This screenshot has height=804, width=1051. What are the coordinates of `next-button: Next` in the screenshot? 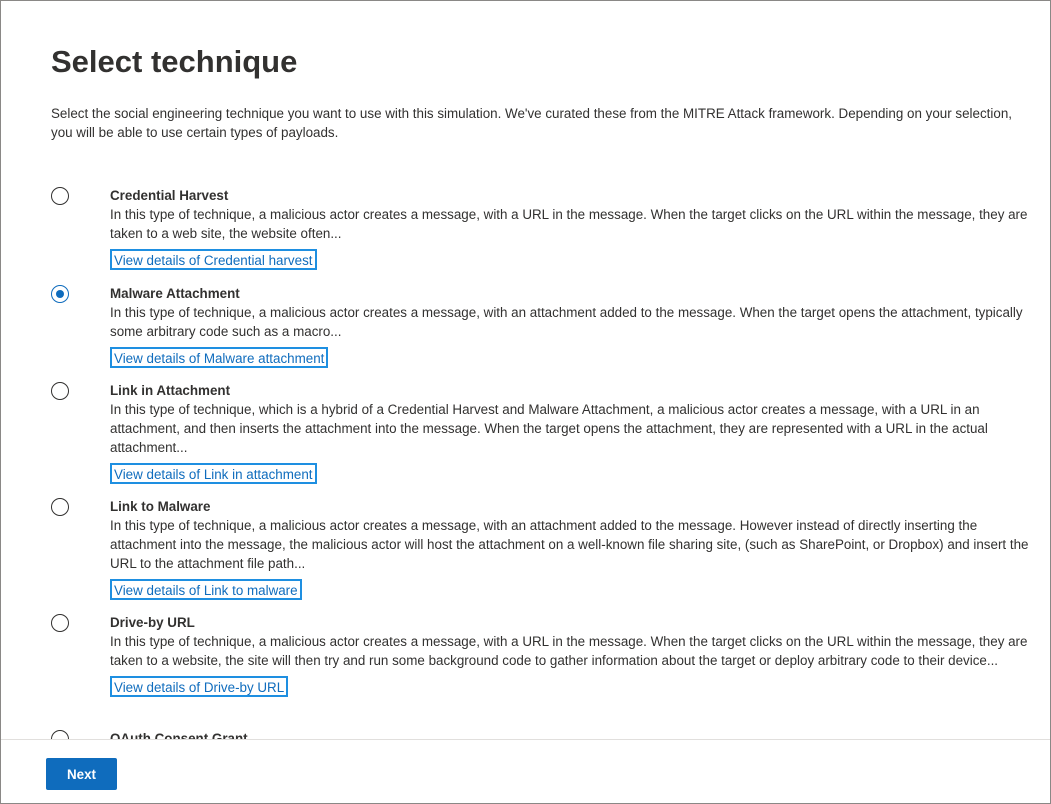 It's located at (81, 774).